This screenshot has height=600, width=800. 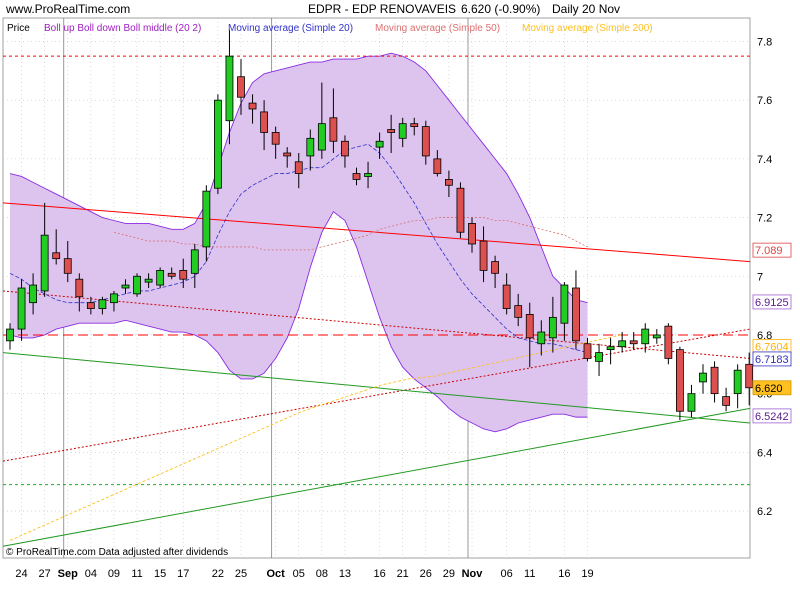 I want to click on legend-entry: Boll up Boll down Boll middle (20 2), so click(x=122, y=28).